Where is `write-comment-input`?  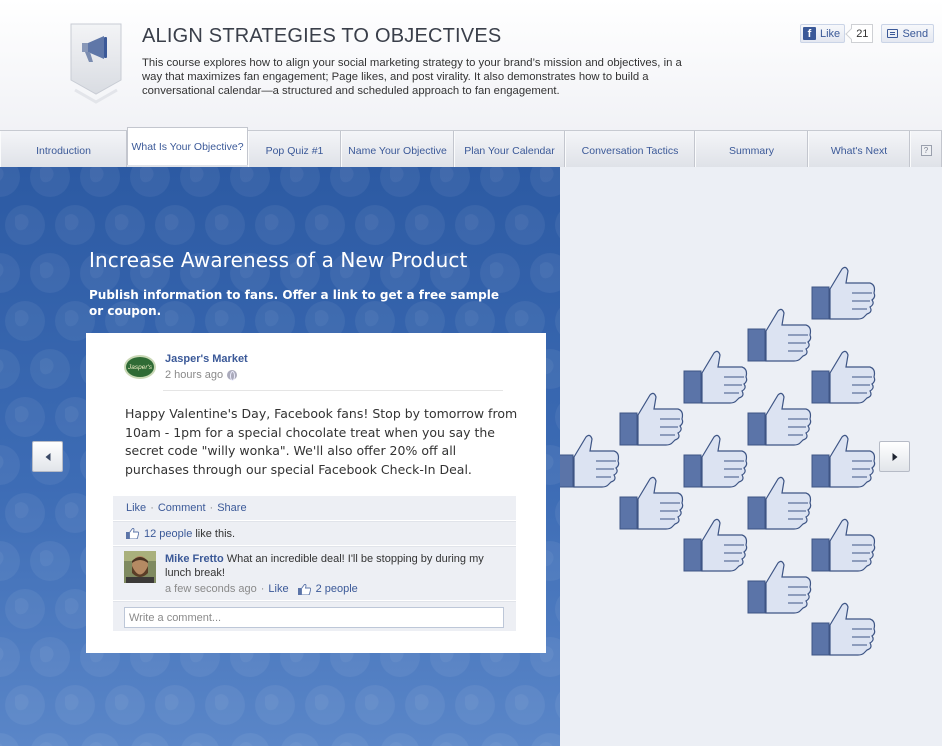
write-comment-input is located at coordinates (314, 617).